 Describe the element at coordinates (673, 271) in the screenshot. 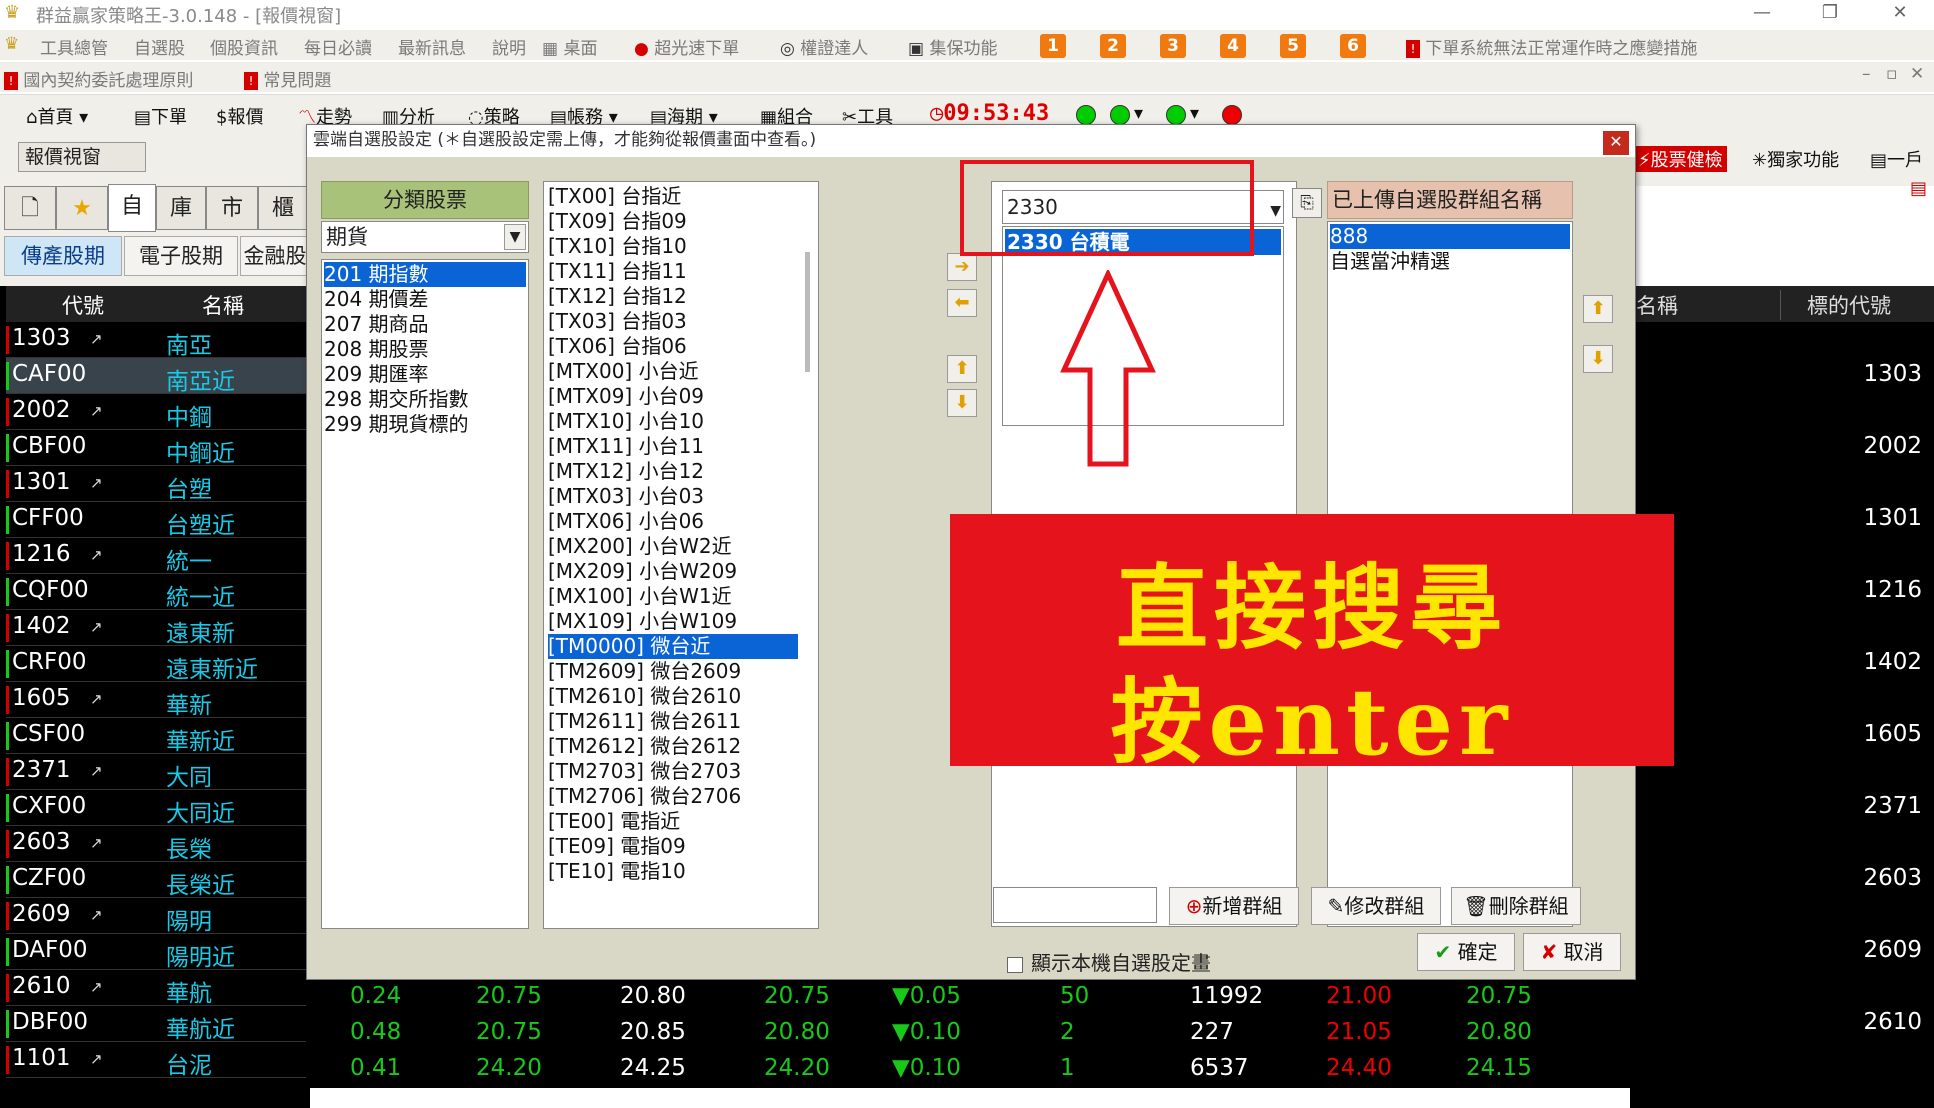

I see `product-item: [TX11] 台指11` at that location.